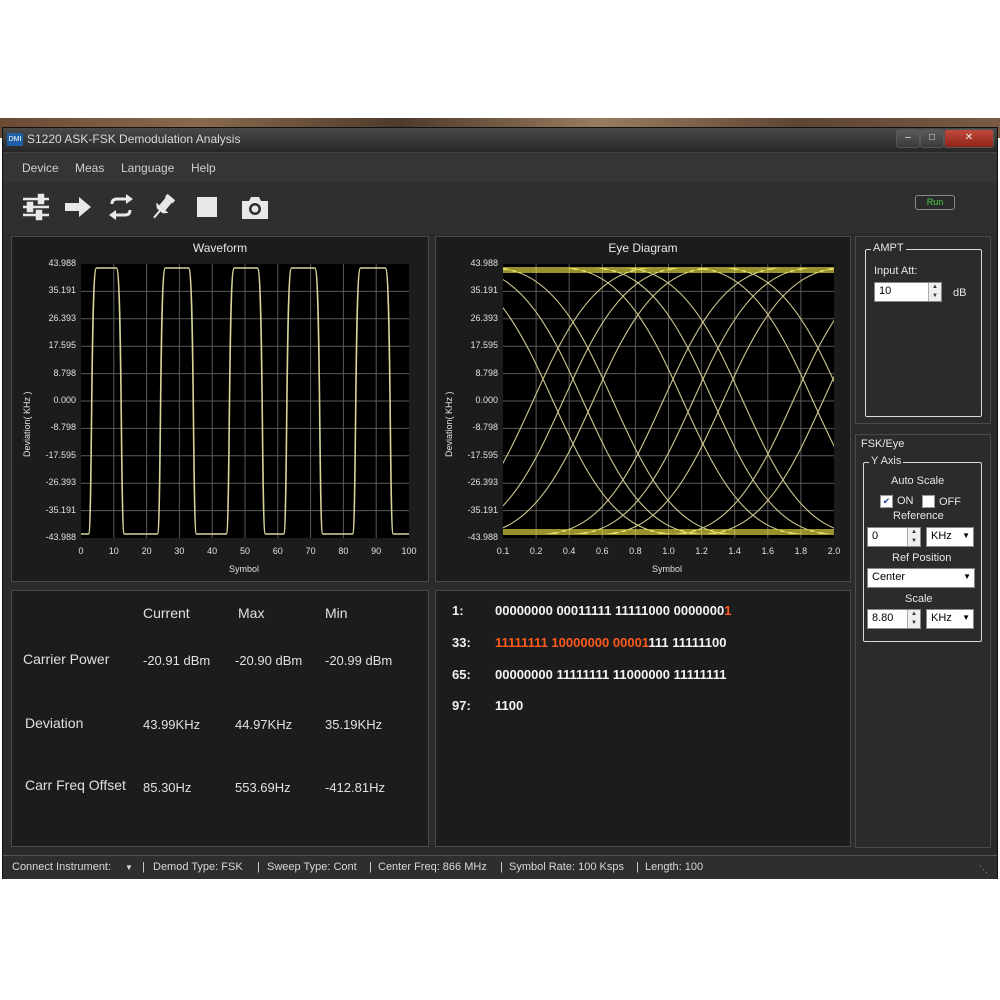 This screenshot has height=1000, width=1000. Describe the element at coordinates (983, 869) in the screenshot. I see `resize-grip-icon: ⋱` at that location.